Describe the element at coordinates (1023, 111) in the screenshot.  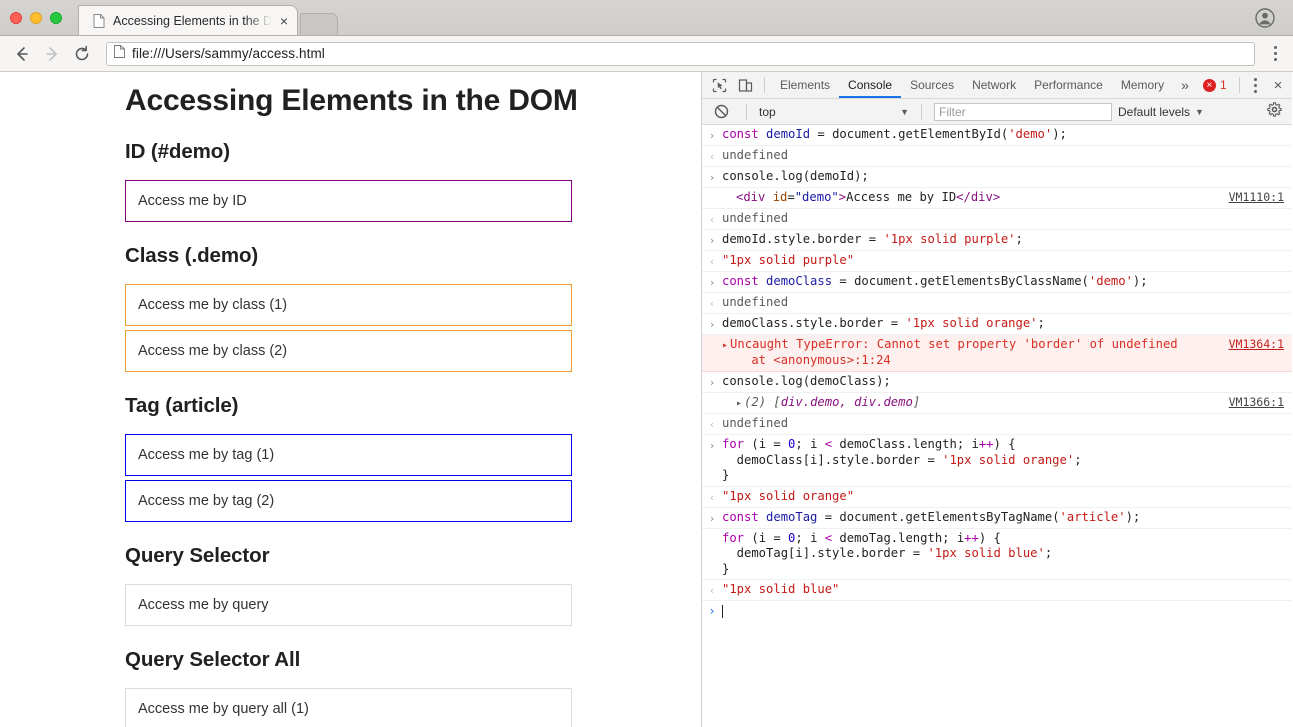
I see `console-filter-input: Filter` at that location.